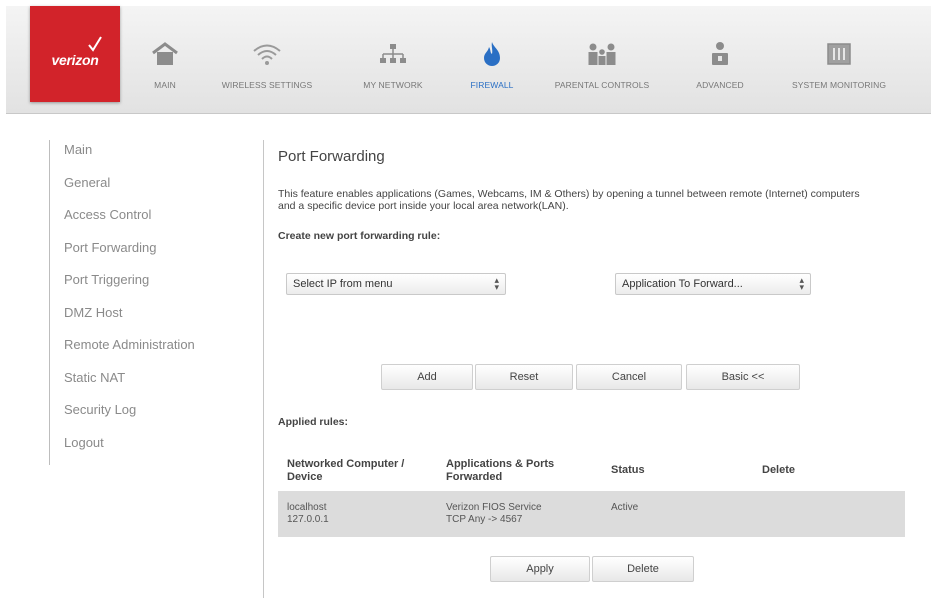  Describe the element at coordinates (720, 85) in the screenshot. I see `nav-label: ADVANCED` at that location.